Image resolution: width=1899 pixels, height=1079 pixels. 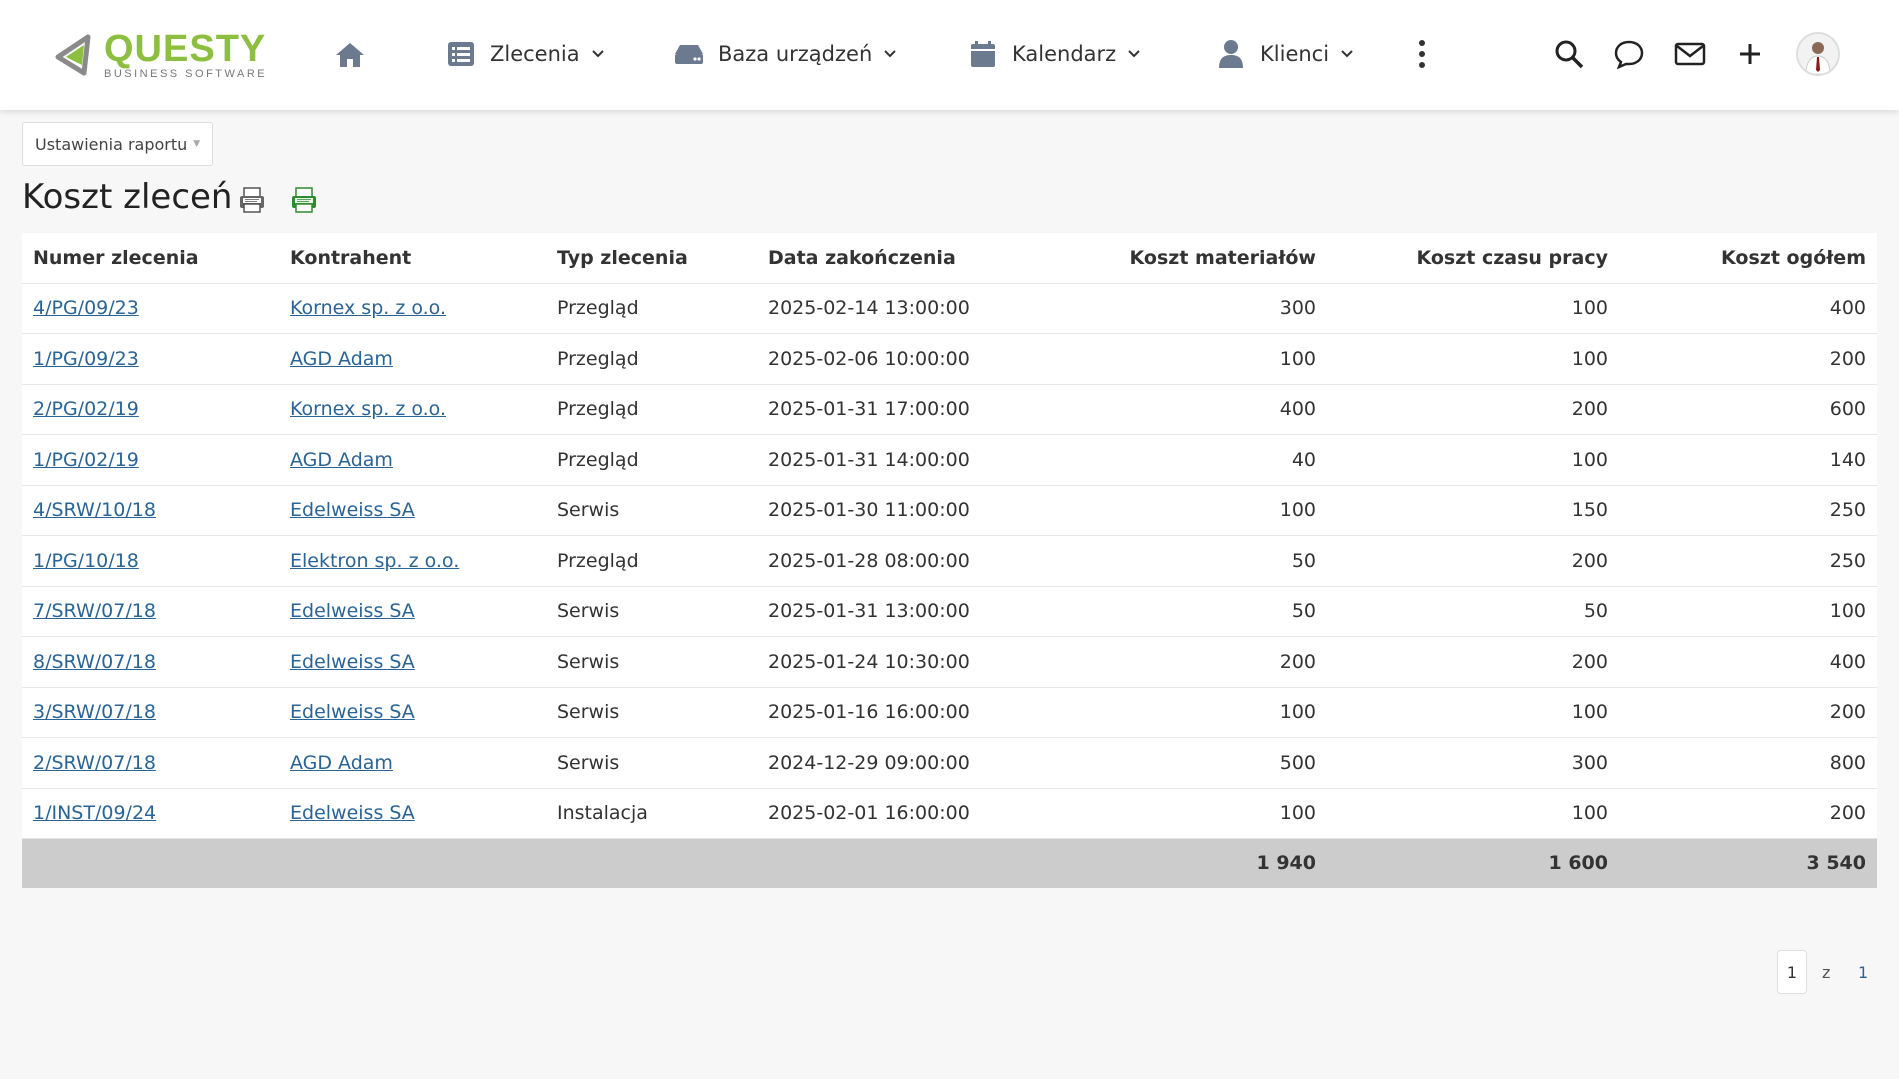 I want to click on order-number-link: 2/PG/02/19, so click(x=86, y=409).